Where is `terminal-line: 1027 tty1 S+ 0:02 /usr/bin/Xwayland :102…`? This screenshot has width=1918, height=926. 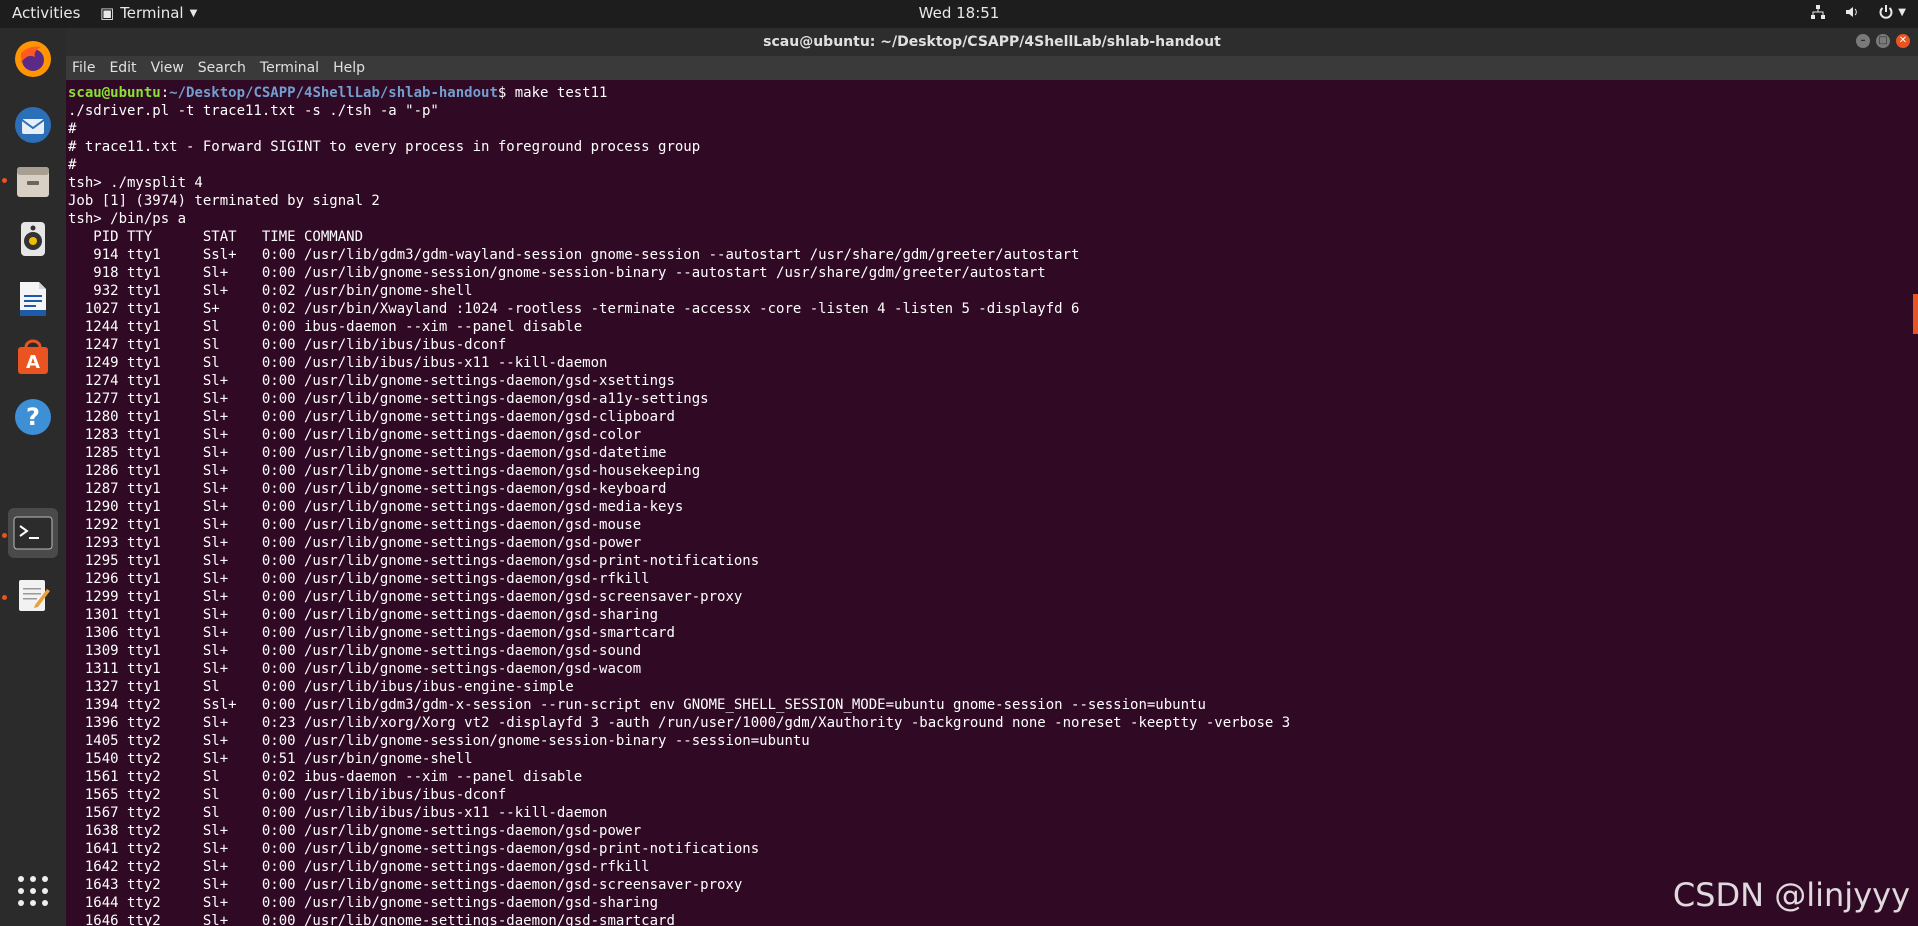 terminal-line: 1027 tty1 S+ 0:02 /usr/bin/Xwayland :102… is located at coordinates (574, 309).